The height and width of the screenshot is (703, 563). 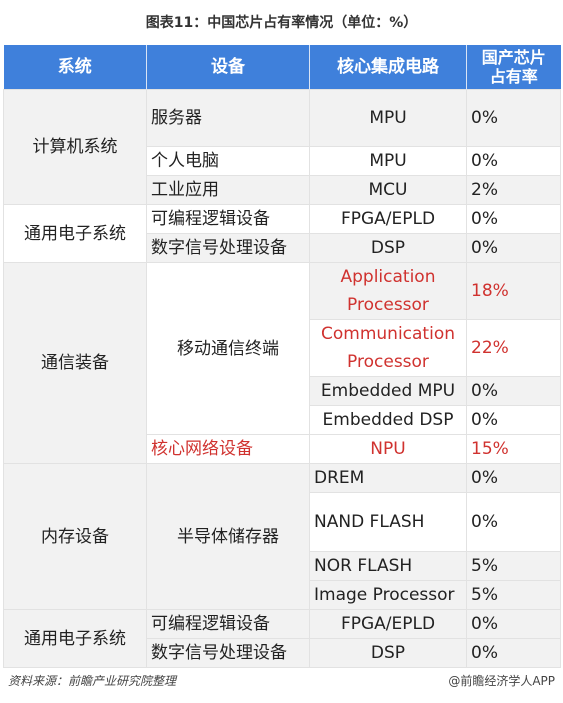 What do you see at coordinates (513, 449) in the screenshot?
I see `share-cell: 15%` at bounding box center [513, 449].